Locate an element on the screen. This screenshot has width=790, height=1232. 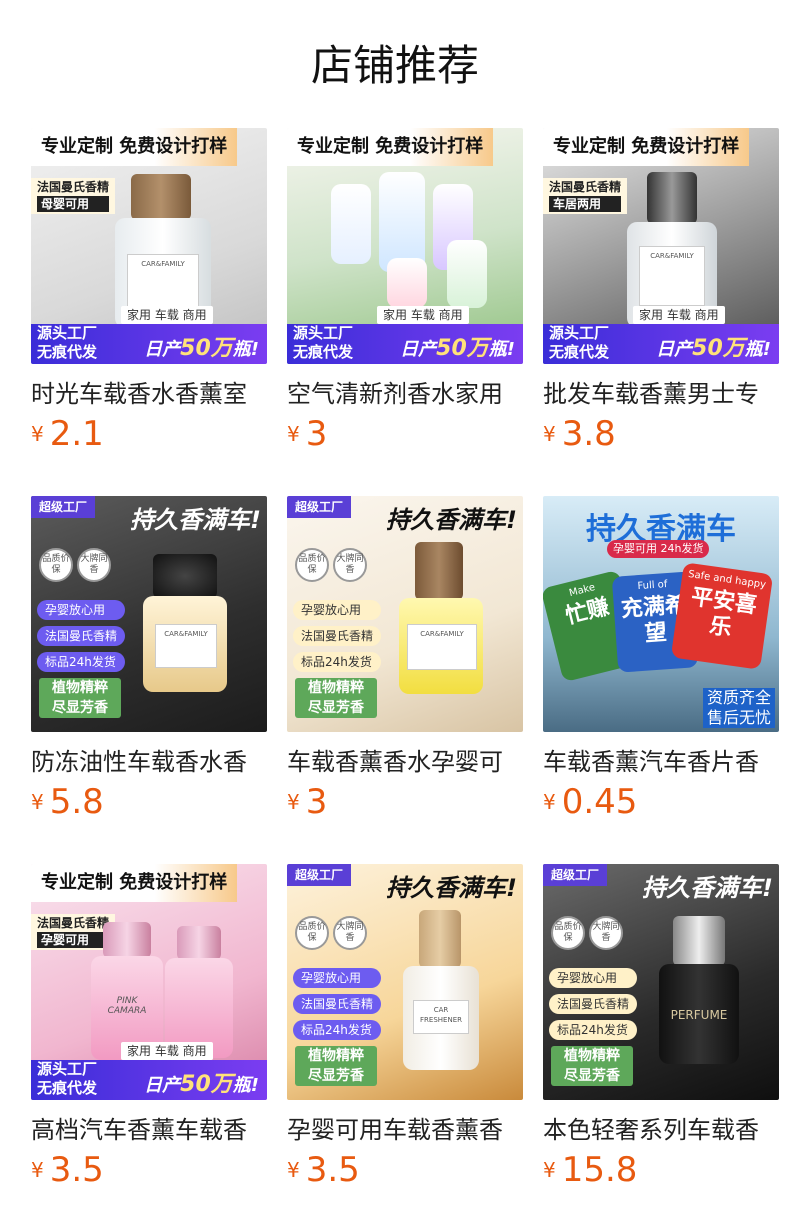
product-price: ¥15.8 is located at coordinates (590, 1170).